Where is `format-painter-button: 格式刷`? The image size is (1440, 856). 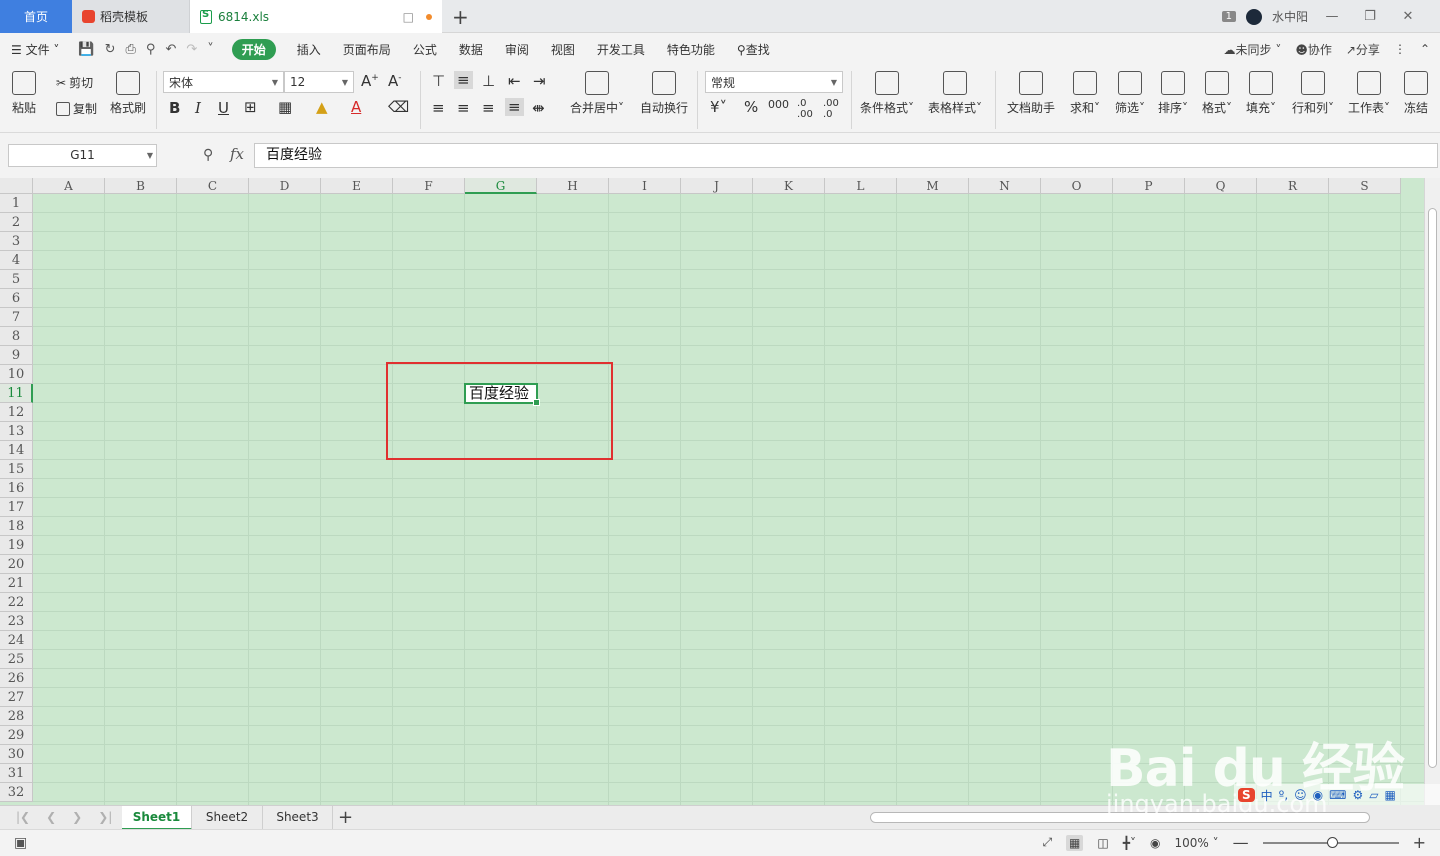
format-painter-button: 格式刷 is located at coordinates (128, 93).